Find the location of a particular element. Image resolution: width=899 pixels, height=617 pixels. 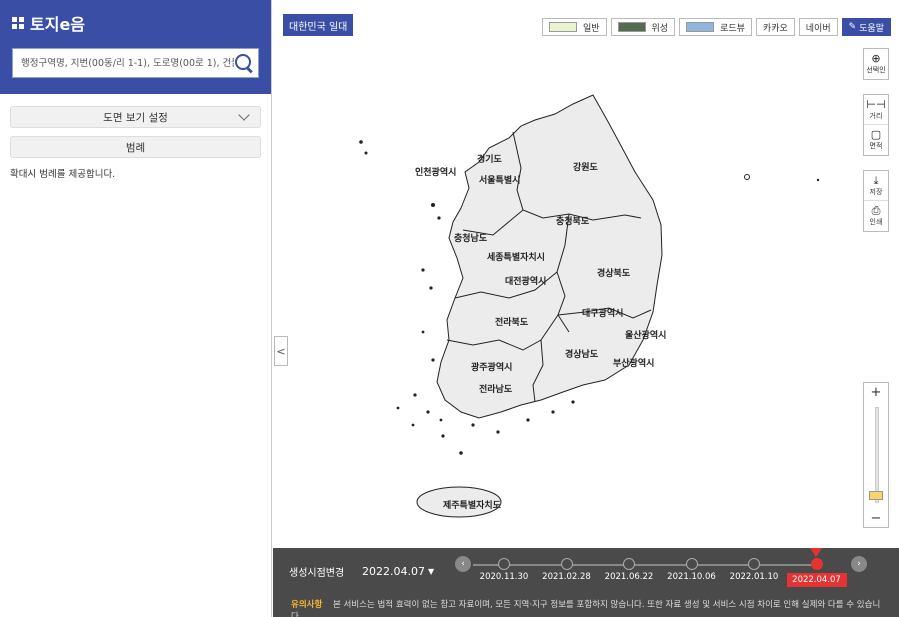

timeline-prev-button: ‹ is located at coordinates (463, 564).